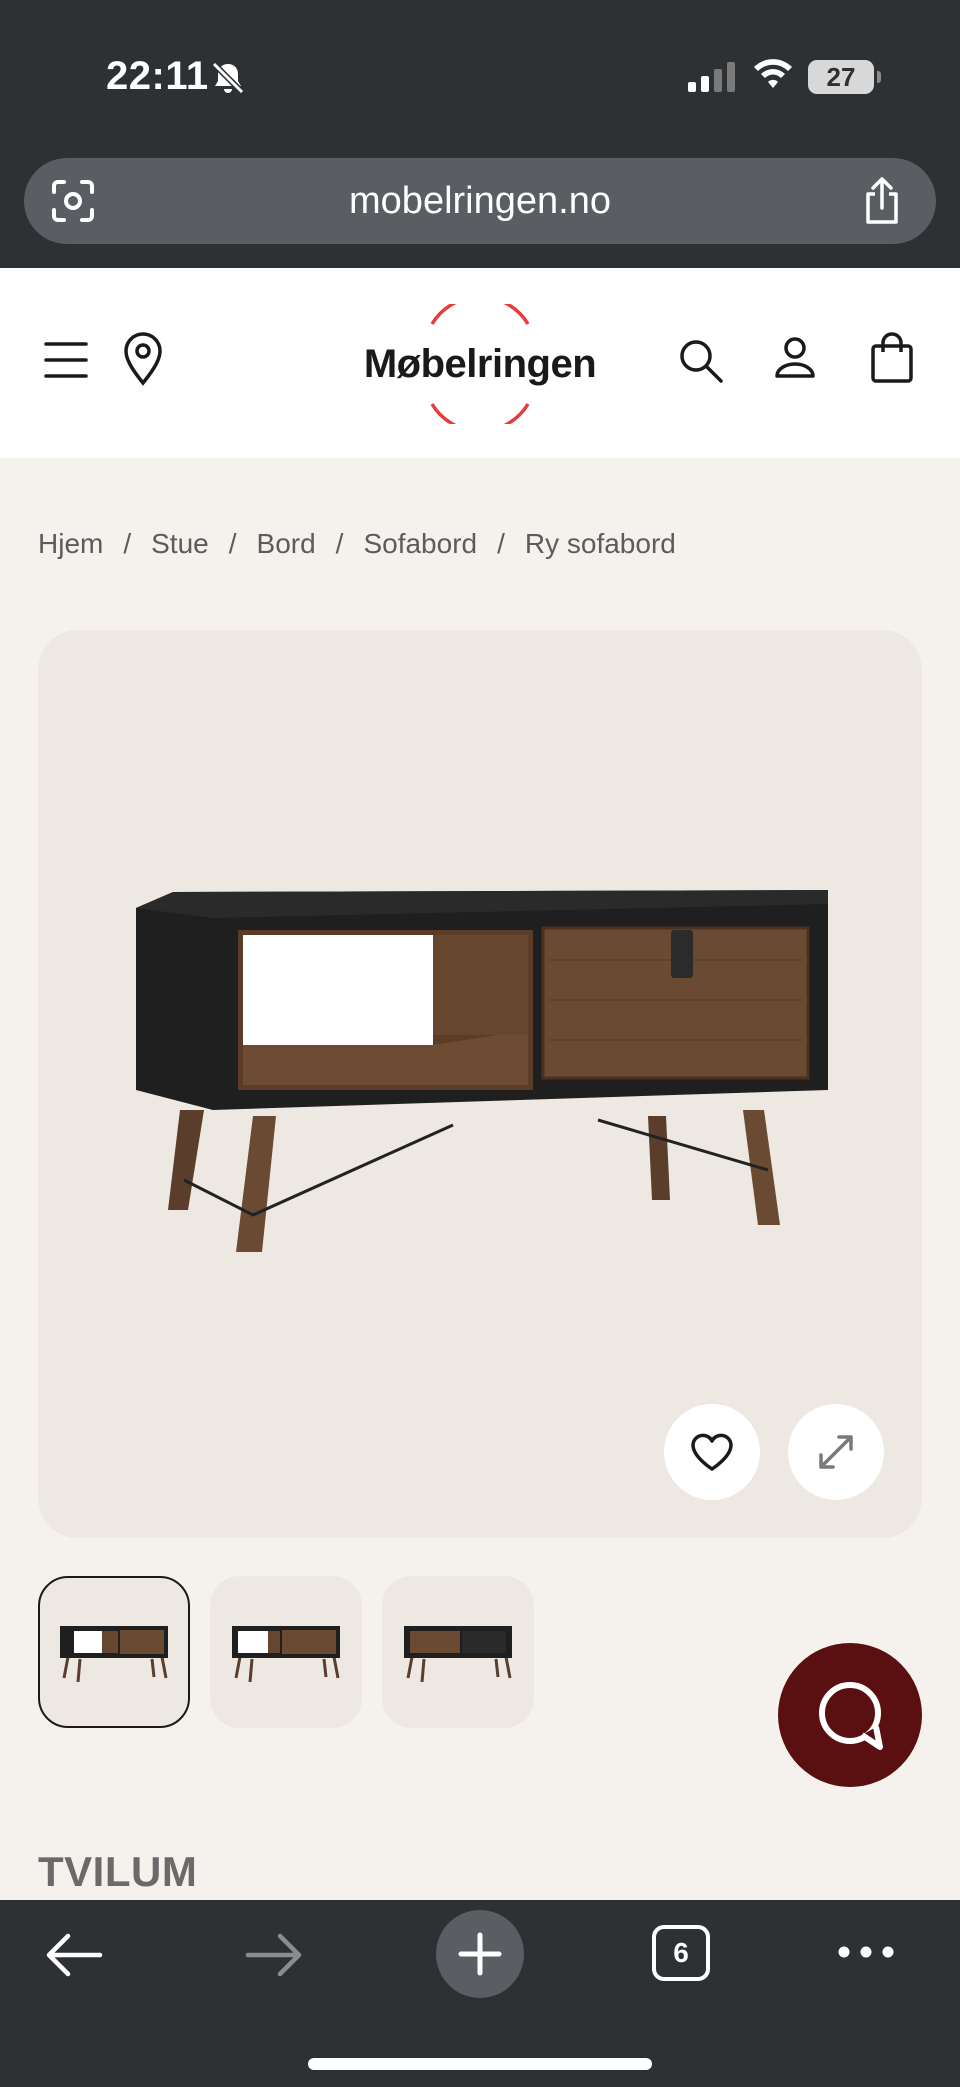 The image size is (960, 2087). I want to click on shopping-bag-icon, so click(892, 358).